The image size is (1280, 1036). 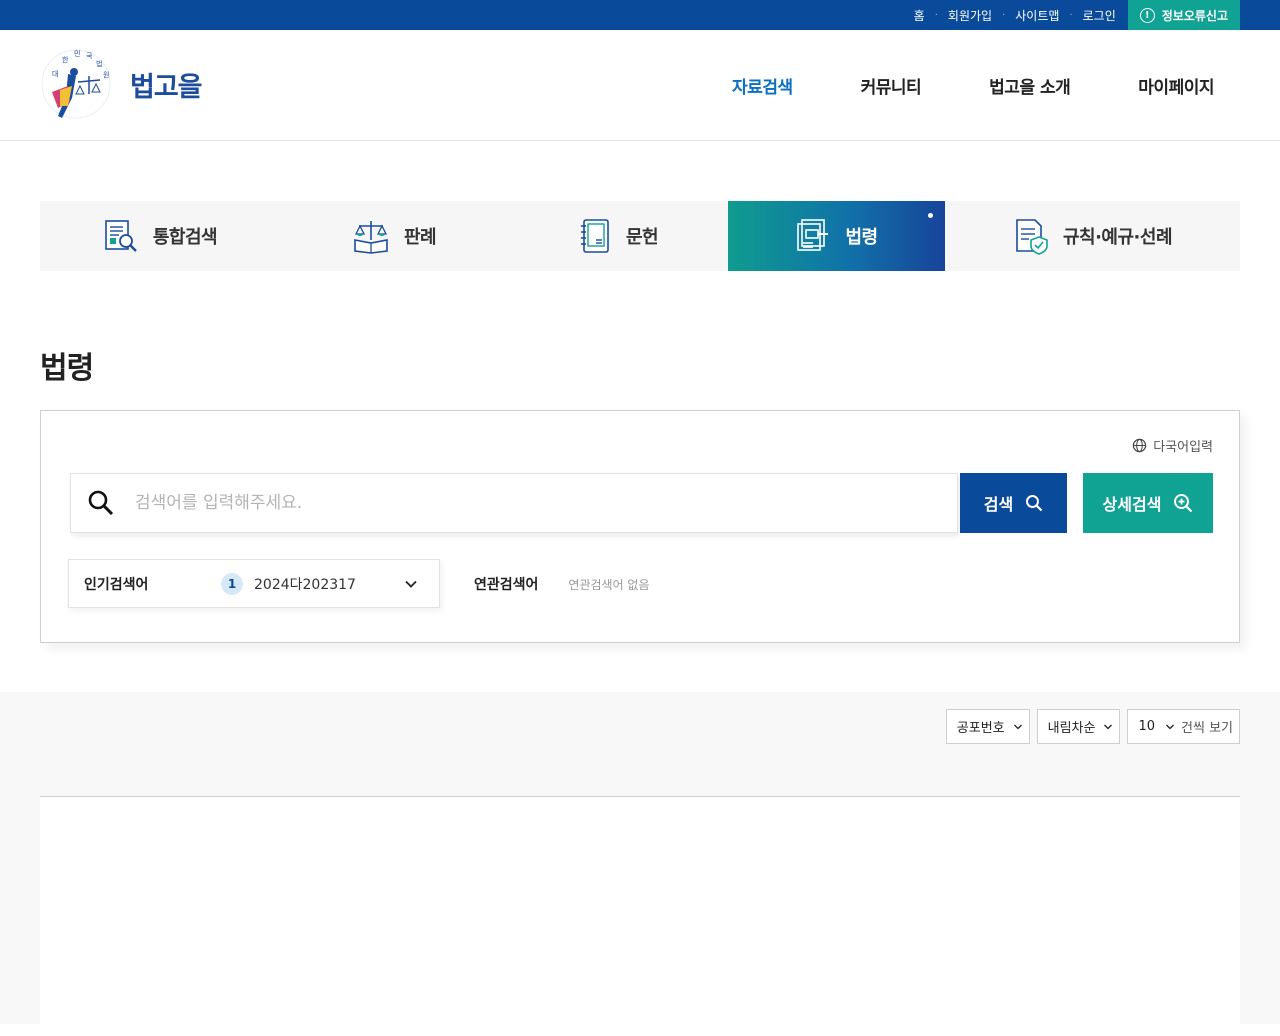 I want to click on search-button: 검색, so click(x=1013, y=503).